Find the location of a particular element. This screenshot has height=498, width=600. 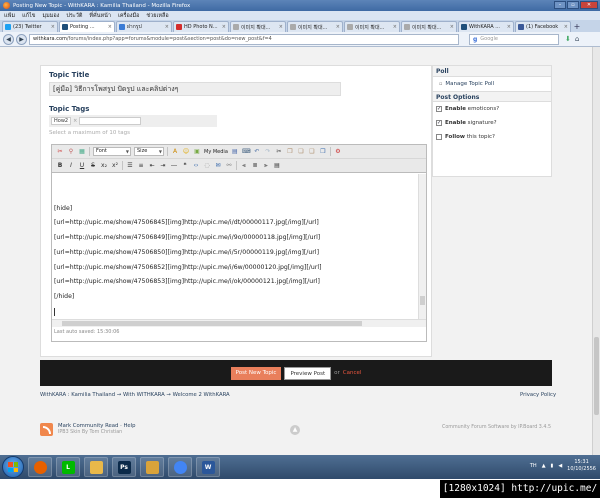

tab-9: (1) Facebook × is located at coordinates (543, 26).